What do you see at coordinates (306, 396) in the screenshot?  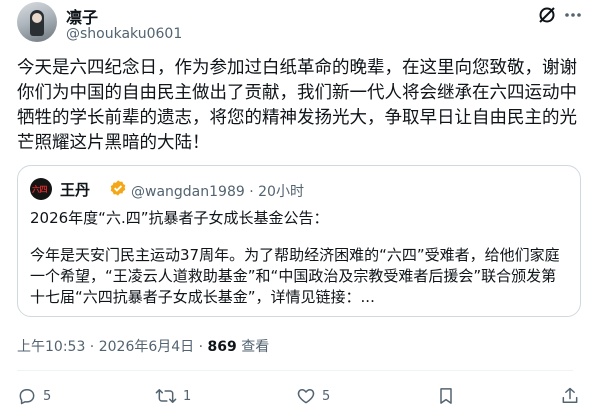 I see `heart-icon` at bounding box center [306, 396].